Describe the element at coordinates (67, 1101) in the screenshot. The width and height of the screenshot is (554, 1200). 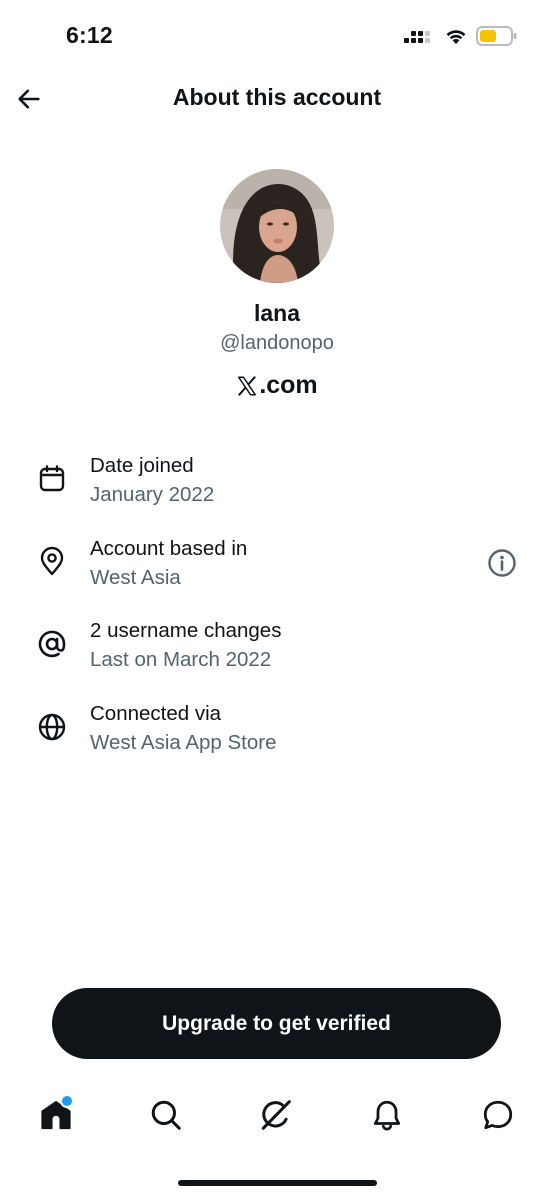
I see `notification-dot` at that location.